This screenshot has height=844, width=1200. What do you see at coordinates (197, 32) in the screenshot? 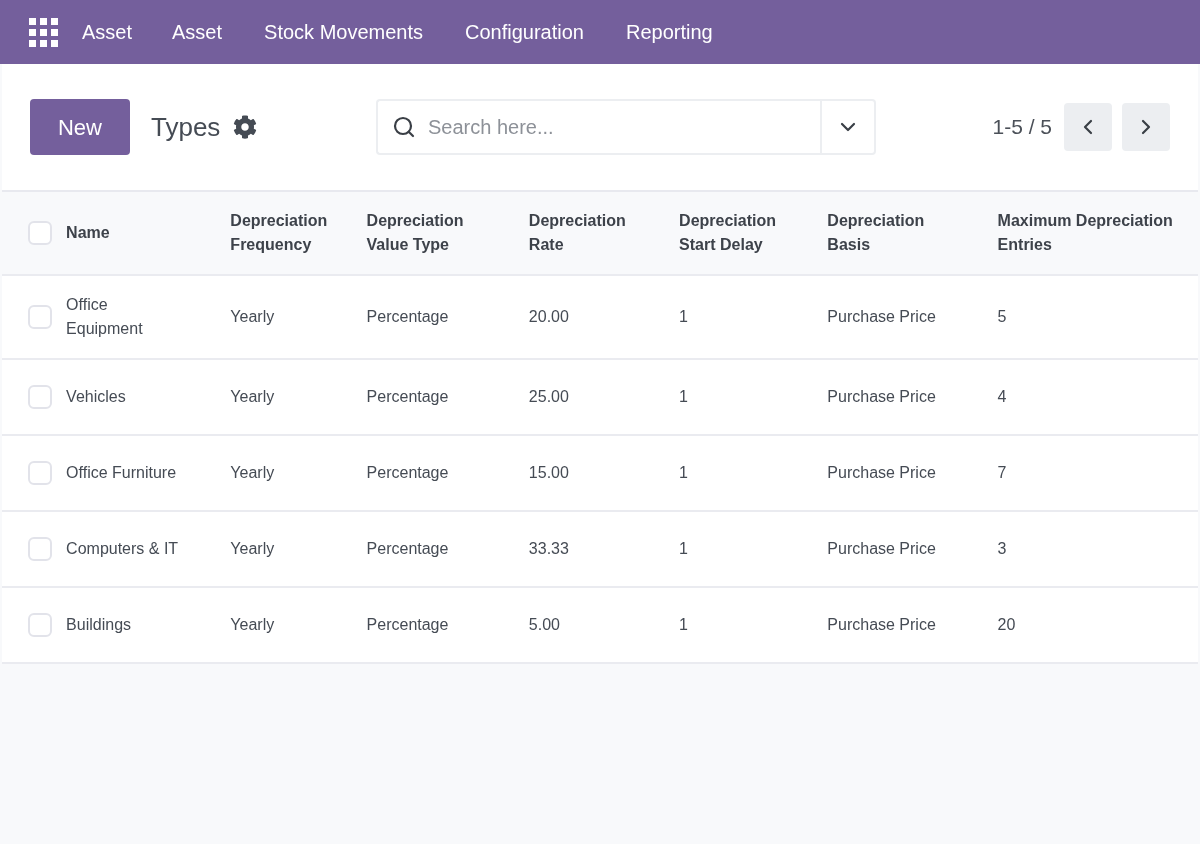
I see `nav-menu-item: Asset` at bounding box center [197, 32].